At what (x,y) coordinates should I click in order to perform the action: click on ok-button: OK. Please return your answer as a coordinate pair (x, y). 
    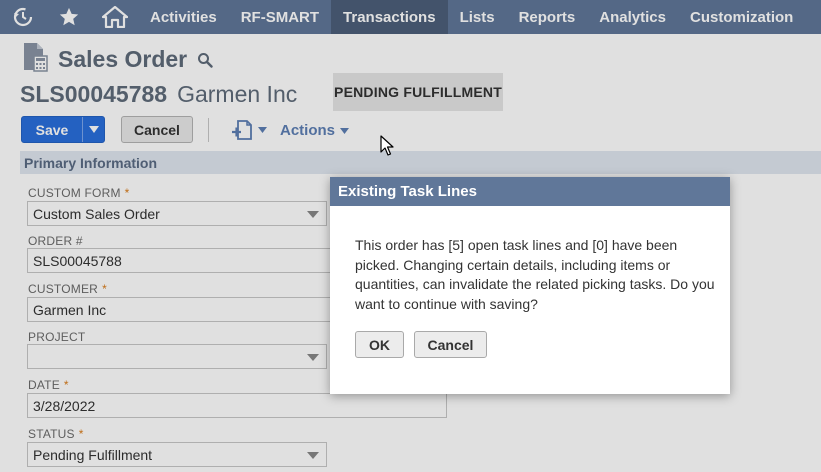
    Looking at the image, I should click on (379, 344).